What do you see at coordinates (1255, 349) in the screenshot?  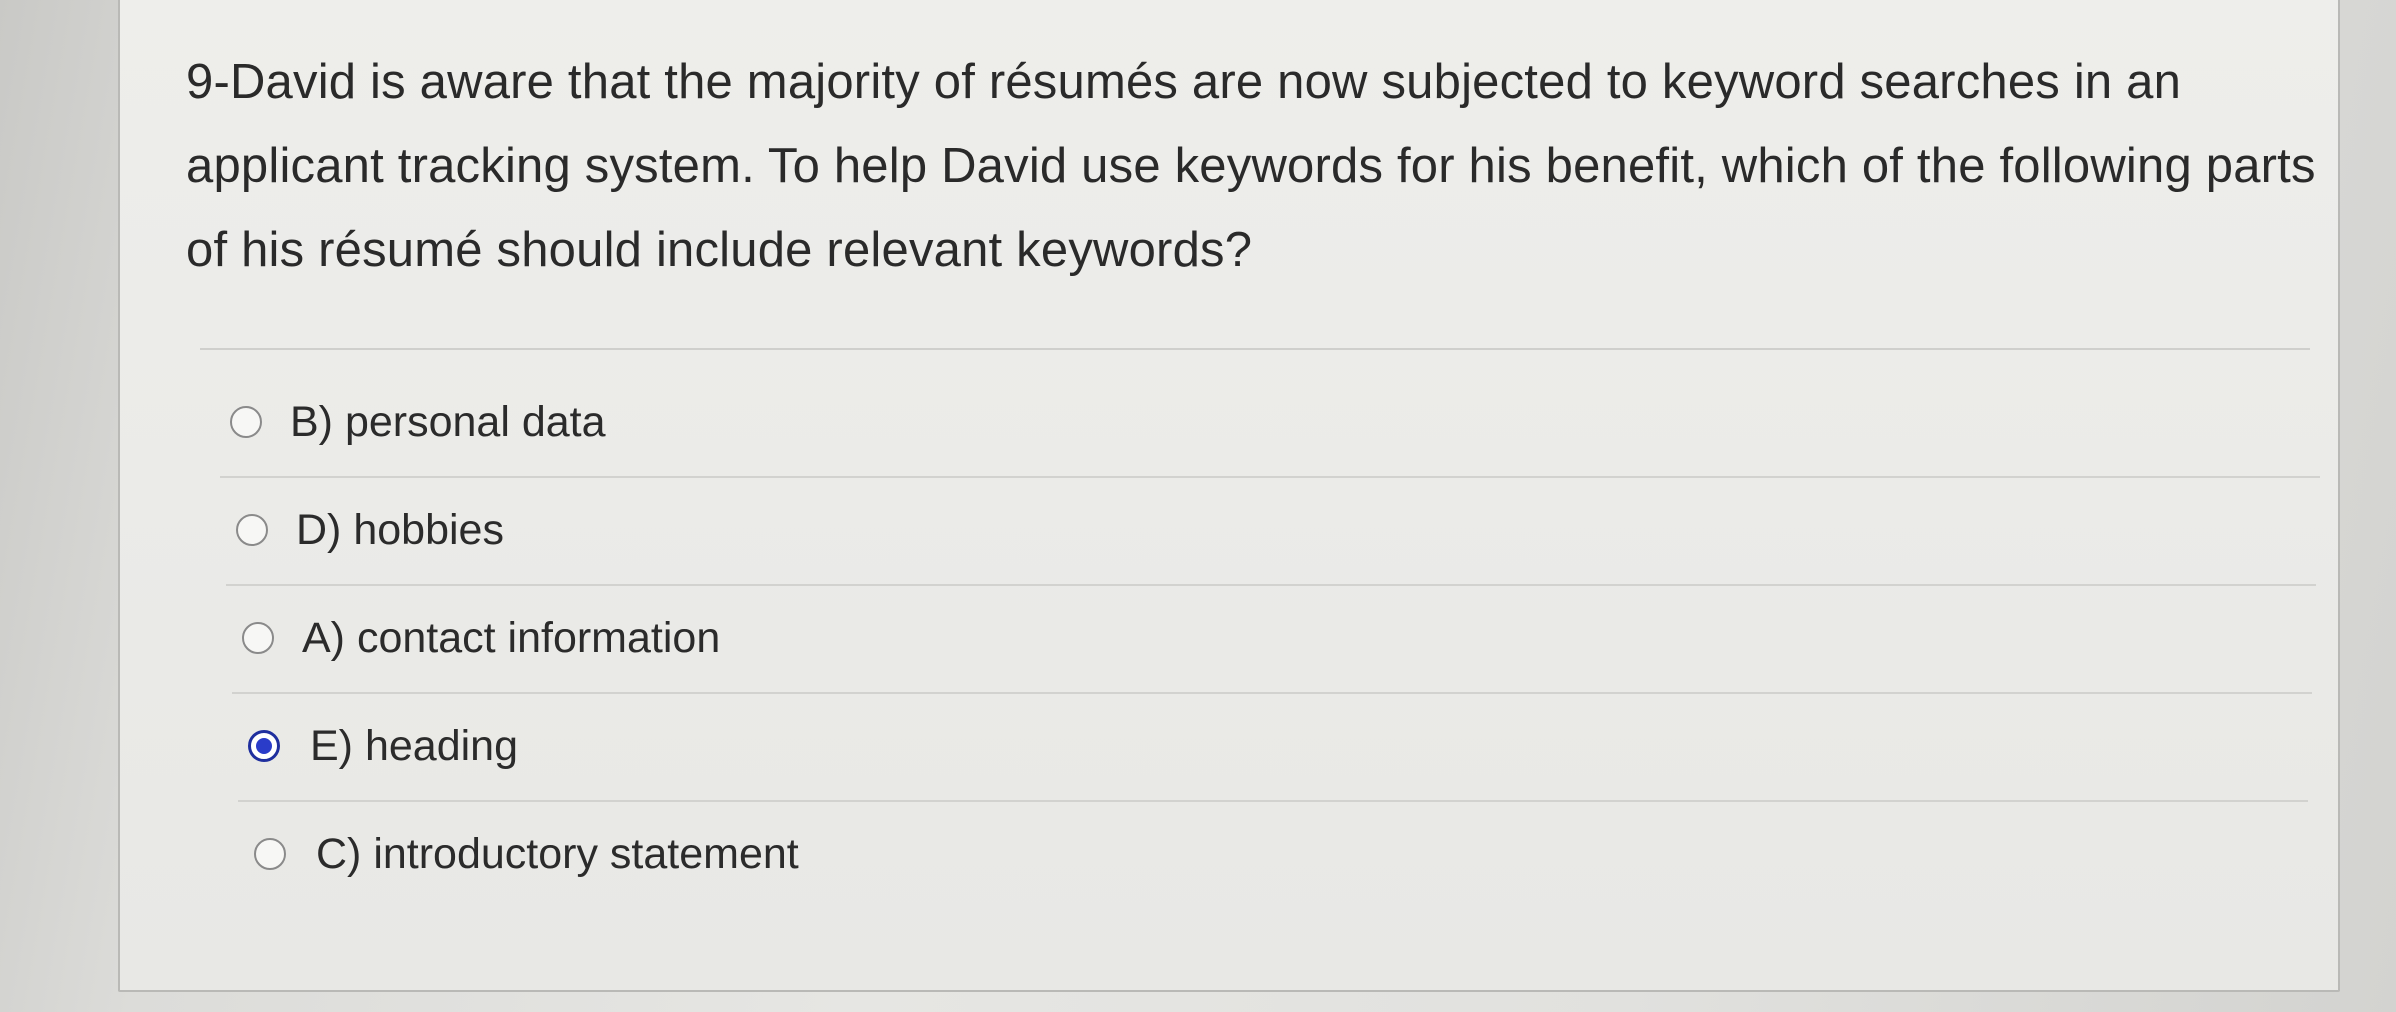 I see `question-divider` at bounding box center [1255, 349].